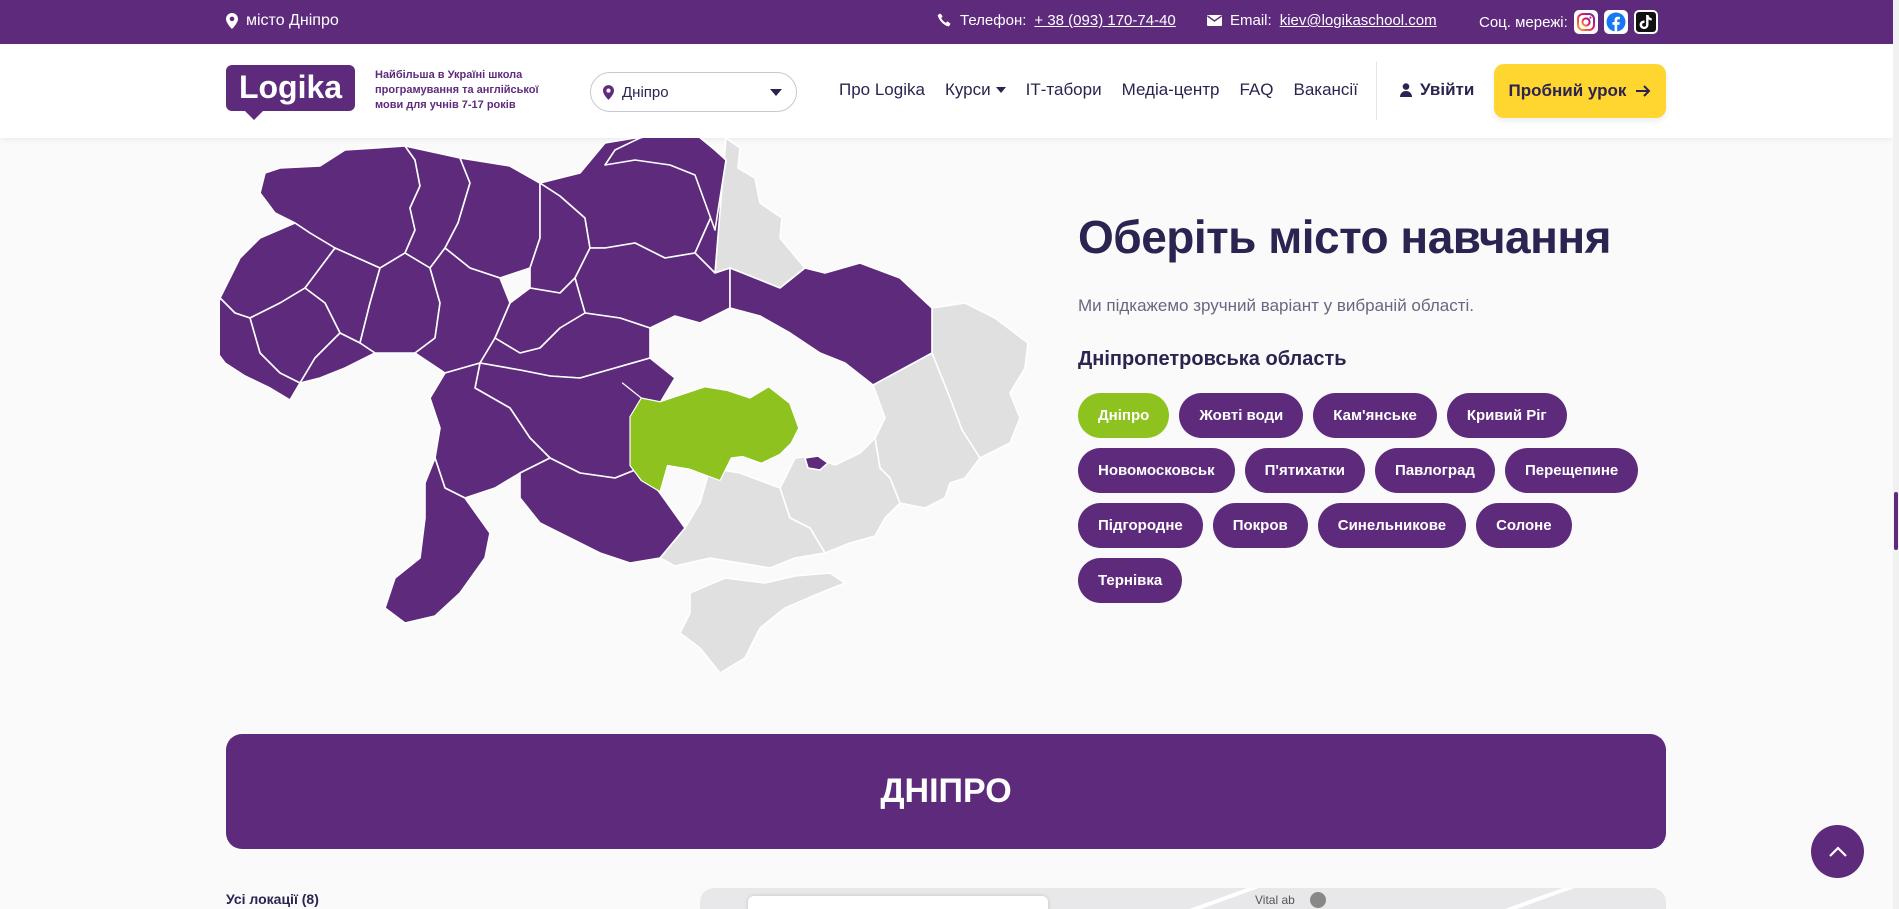 This screenshot has width=1899, height=909. I want to click on page-title: Оберіть місто навчання, so click(1345, 237).